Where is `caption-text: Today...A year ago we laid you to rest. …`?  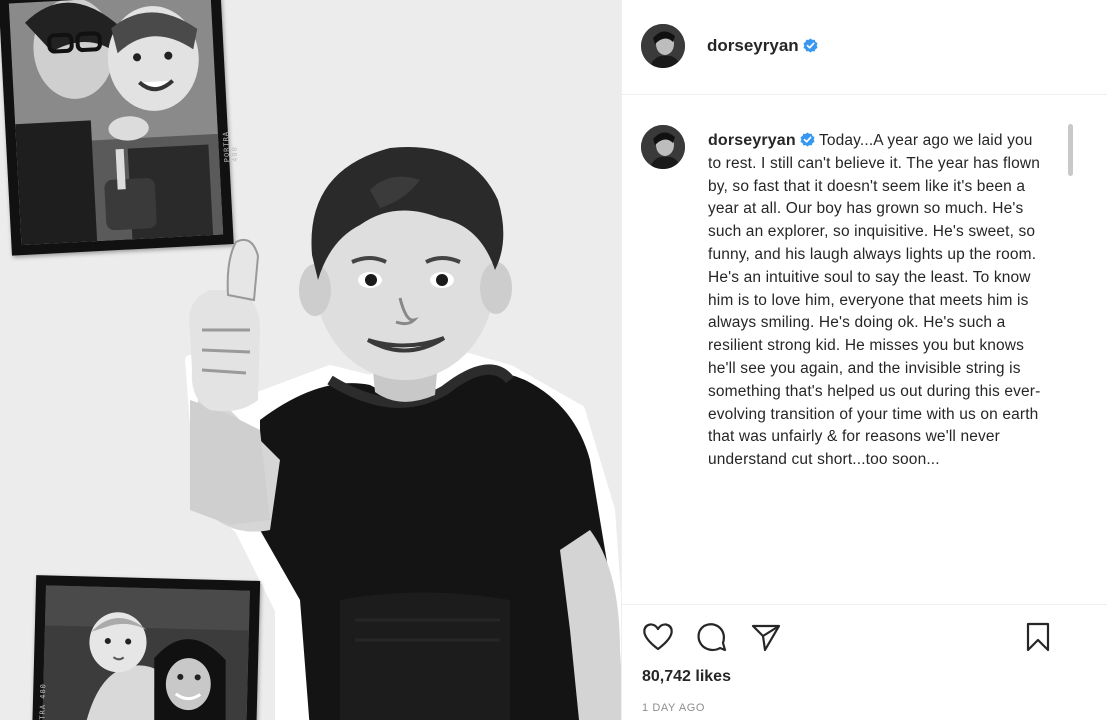 caption-text: Today...A year ago we laid you to rest. … is located at coordinates (874, 300).